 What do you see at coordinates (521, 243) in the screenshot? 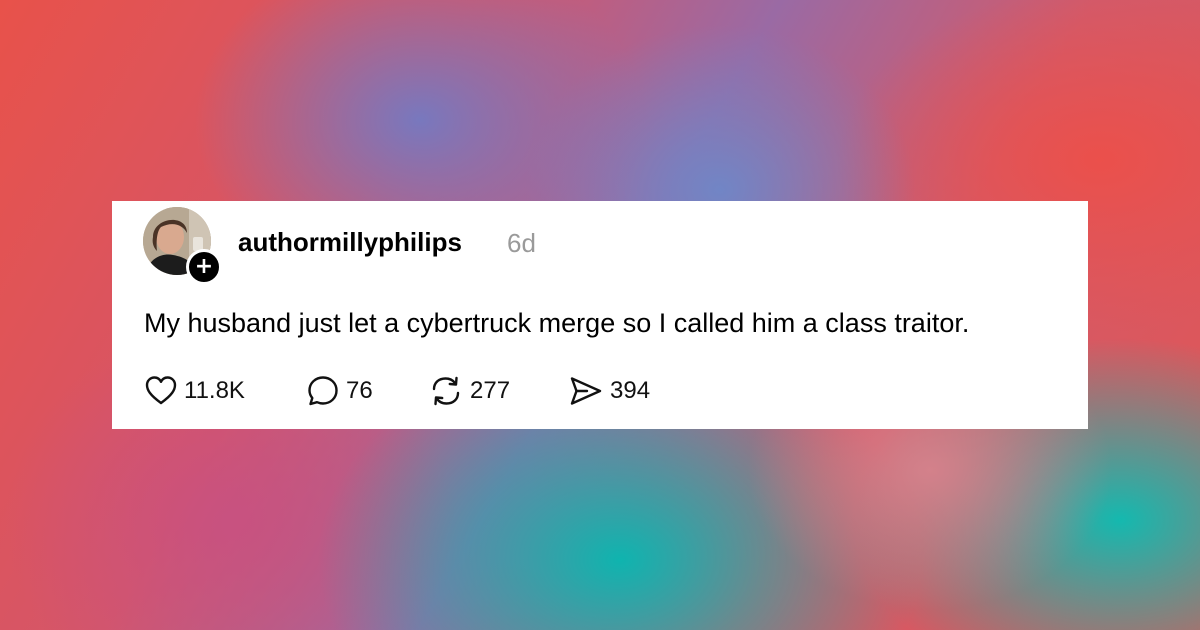
I see `post-timestamp: 6d` at bounding box center [521, 243].